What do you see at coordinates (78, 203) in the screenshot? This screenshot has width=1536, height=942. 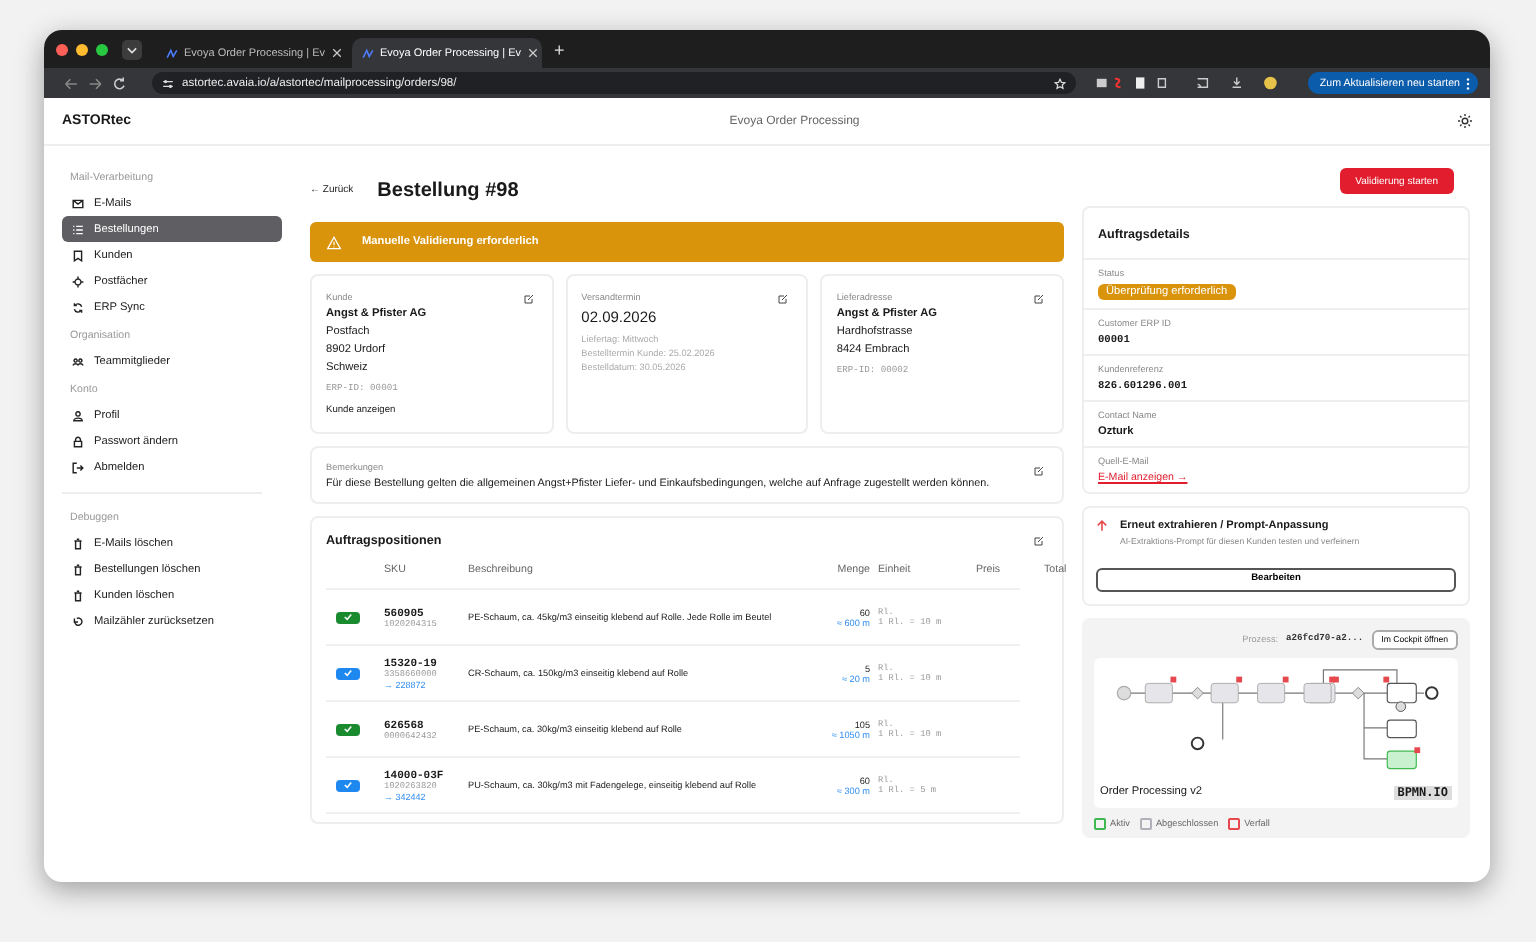 I see `mail-icon` at bounding box center [78, 203].